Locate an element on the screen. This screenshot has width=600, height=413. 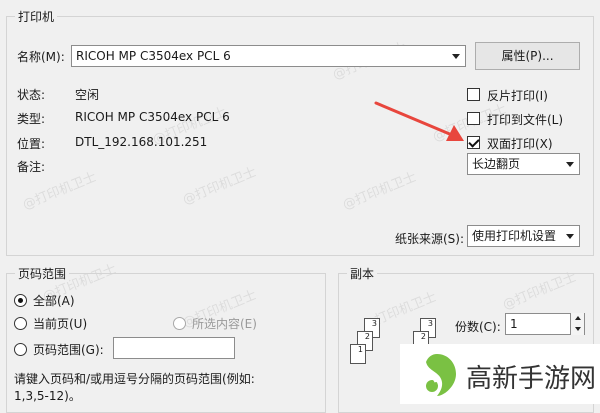
range-selection-label: 所选内容(E) is located at coordinates (224, 324).